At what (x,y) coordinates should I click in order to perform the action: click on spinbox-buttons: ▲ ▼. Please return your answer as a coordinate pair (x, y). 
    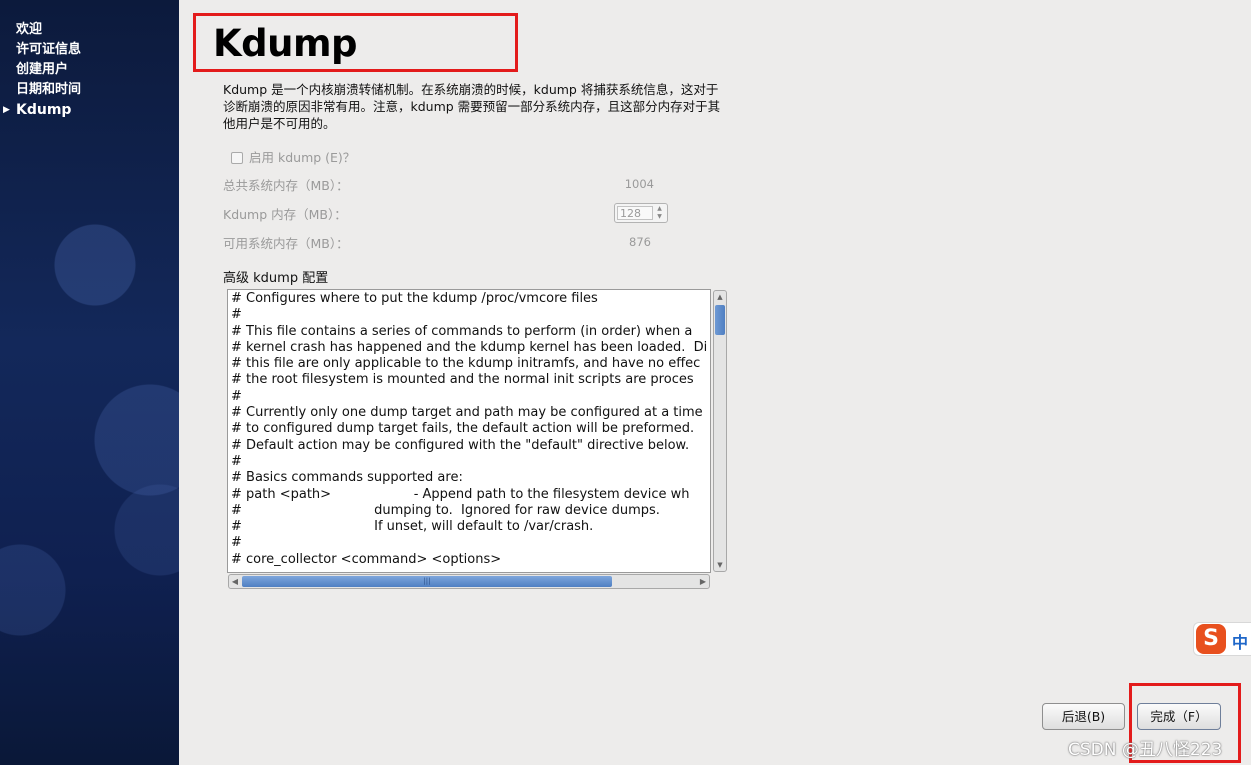
    Looking at the image, I should click on (659, 213).